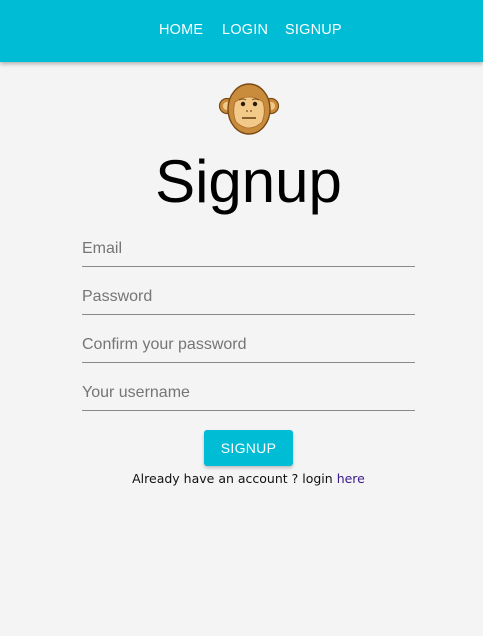  I want to click on nav-login-link: LOGIN, so click(245, 30).